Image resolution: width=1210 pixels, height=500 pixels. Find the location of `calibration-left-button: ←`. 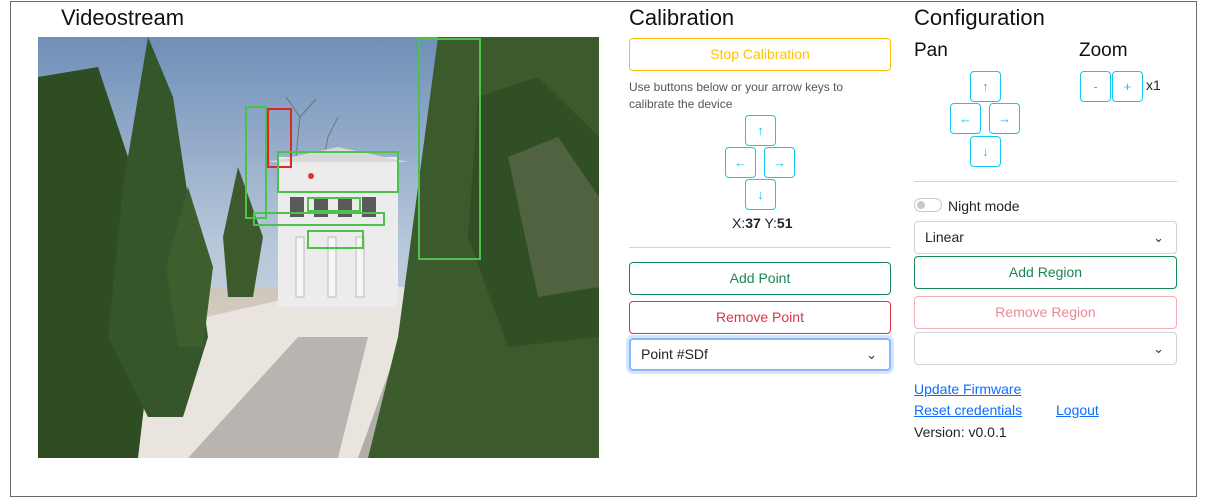

calibration-left-button: ← is located at coordinates (740, 162).